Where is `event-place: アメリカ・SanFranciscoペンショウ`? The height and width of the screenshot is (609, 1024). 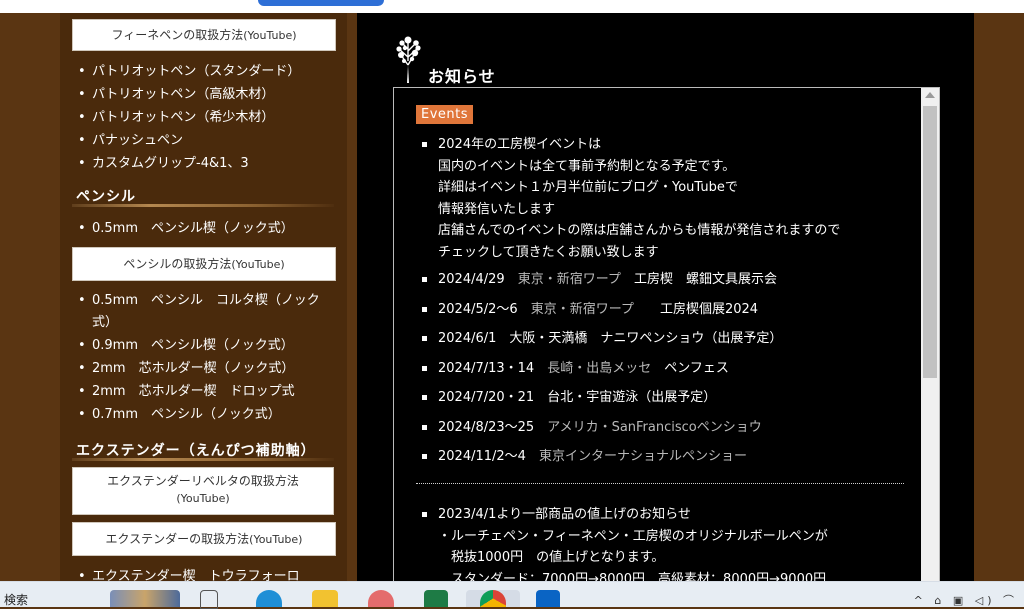
event-place: アメリカ・SanFranciscoペンショウ is located at coordinates (654, 427).